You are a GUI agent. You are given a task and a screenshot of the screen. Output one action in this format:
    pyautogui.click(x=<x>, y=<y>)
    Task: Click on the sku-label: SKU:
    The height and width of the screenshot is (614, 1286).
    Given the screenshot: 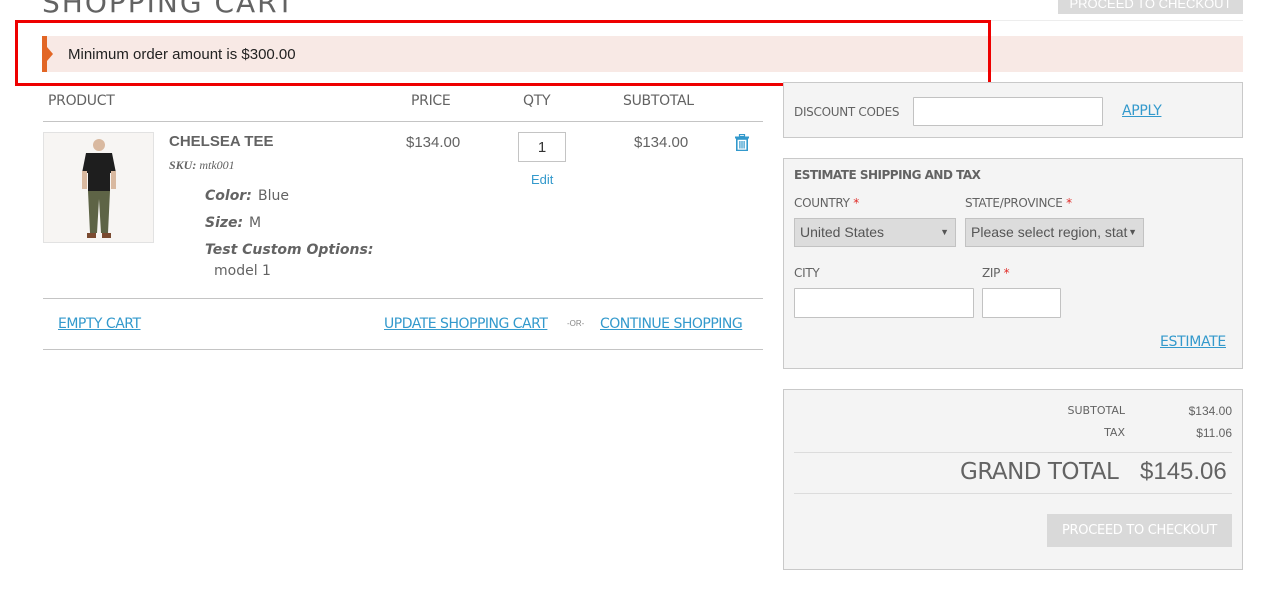 What is the action you would take?
    pyautogui.click(x=183, y=165)
    